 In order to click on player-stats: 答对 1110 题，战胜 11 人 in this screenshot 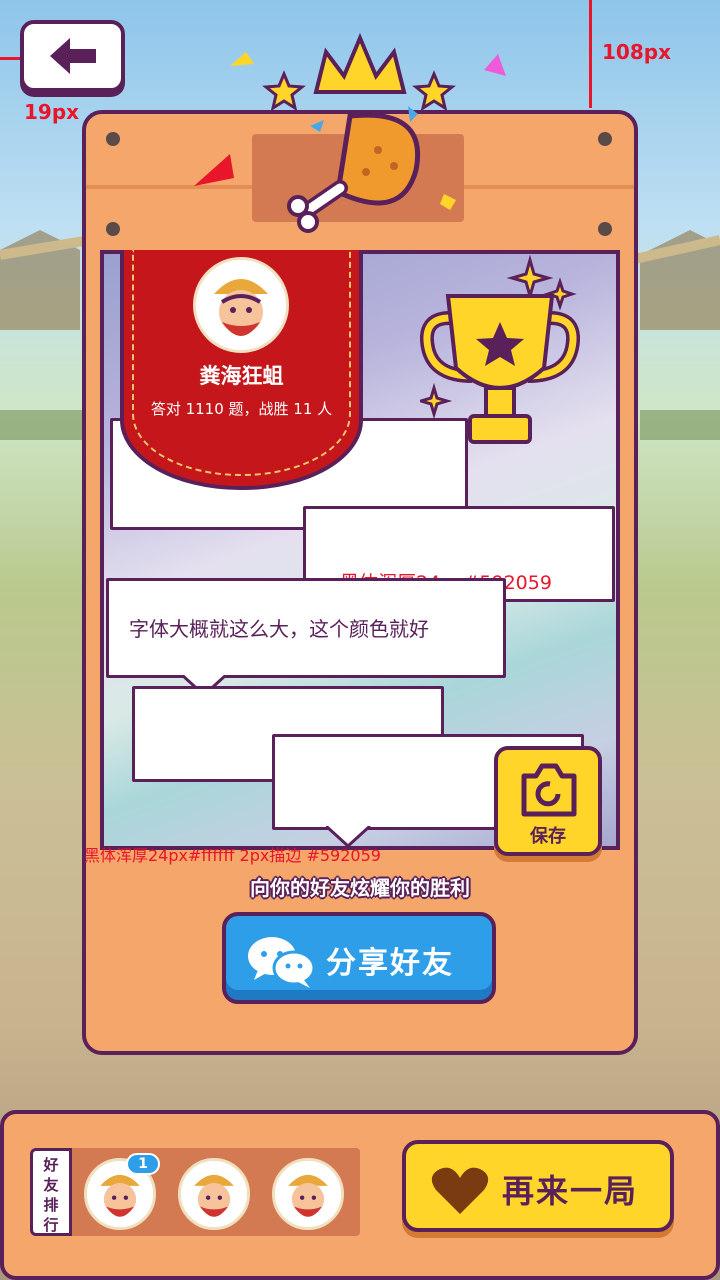, I will do `click(241, 409)`.